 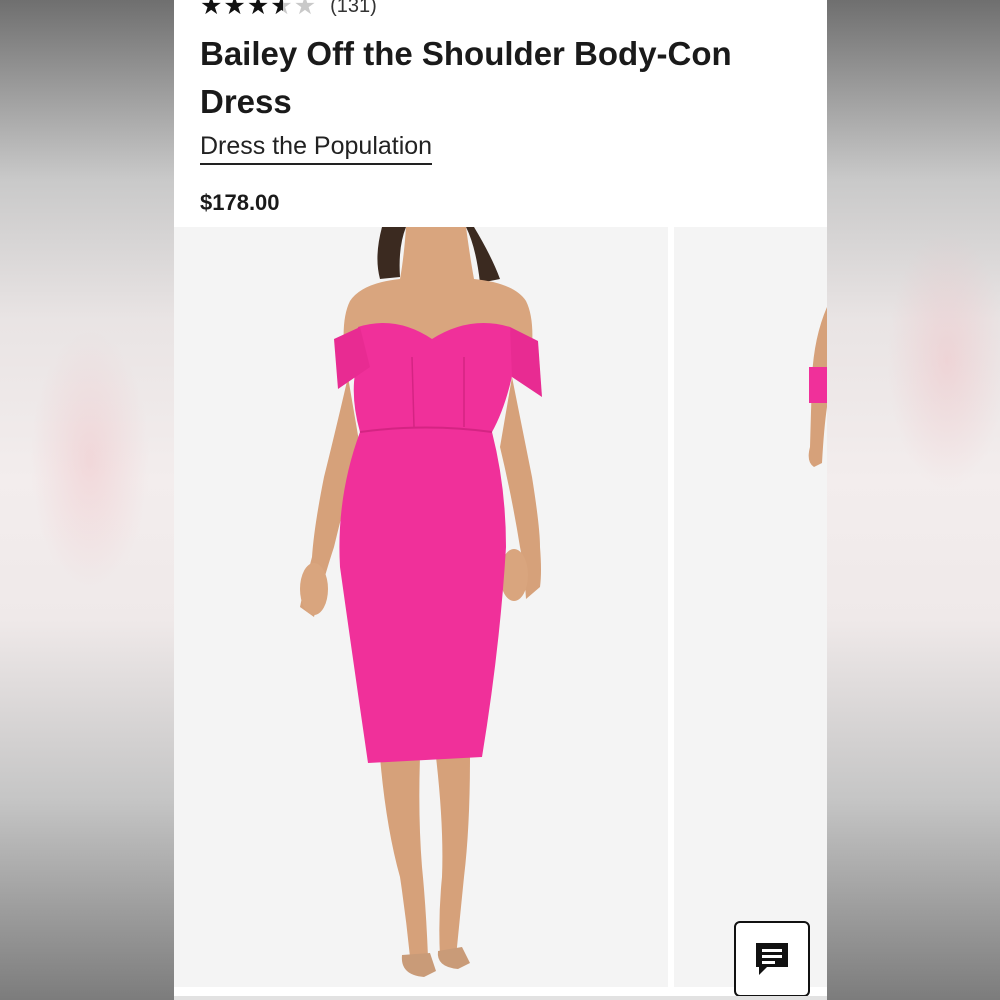 I want to click on divider, so click(x=500, y=998).